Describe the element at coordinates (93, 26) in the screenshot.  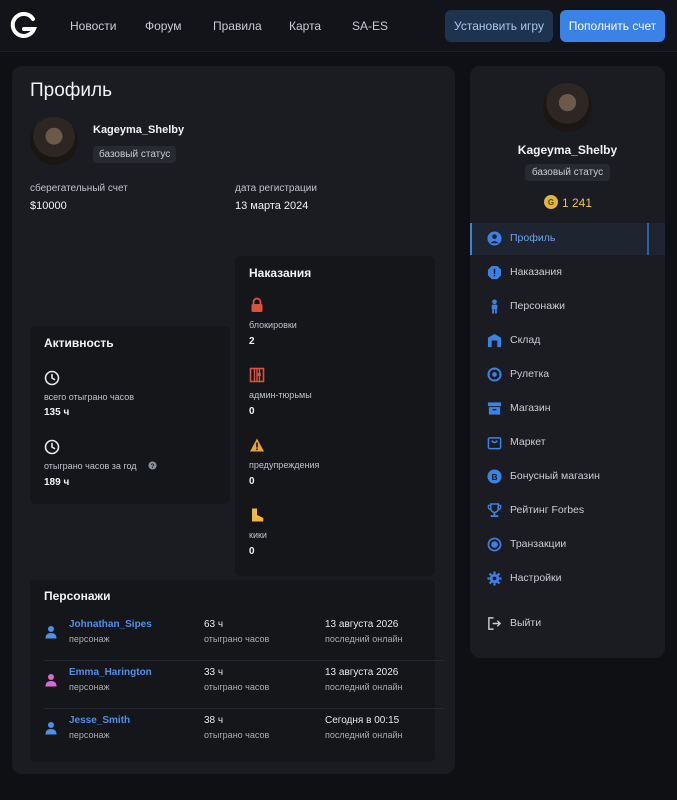
I see `nav-news: Новости` at that location.